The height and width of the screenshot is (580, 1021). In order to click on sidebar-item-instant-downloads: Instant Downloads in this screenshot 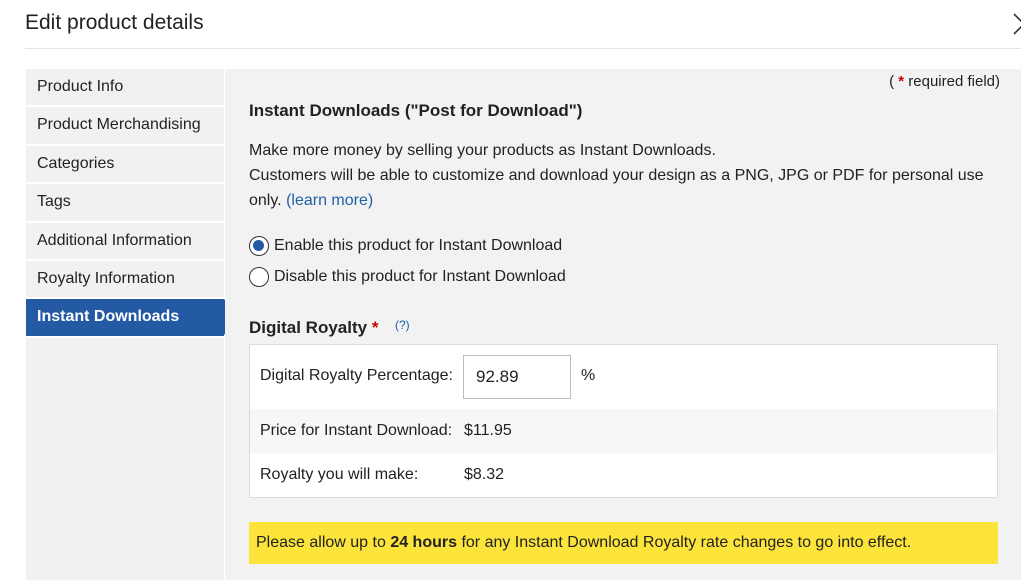, I will do `click(133, 318)`.